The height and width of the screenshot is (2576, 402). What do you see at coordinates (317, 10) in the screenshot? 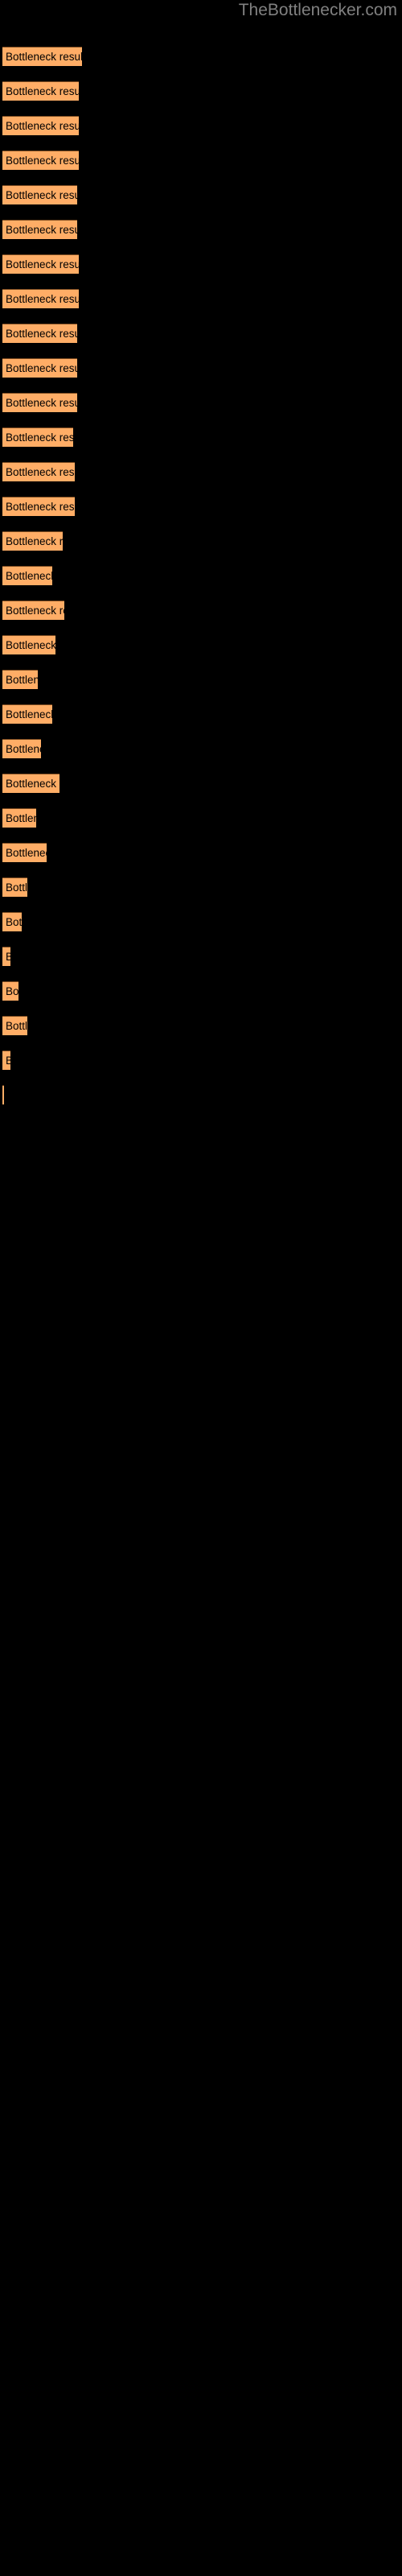
I see `site-watermark: TheBottlenecker.com` at bounding box center [317, 10].